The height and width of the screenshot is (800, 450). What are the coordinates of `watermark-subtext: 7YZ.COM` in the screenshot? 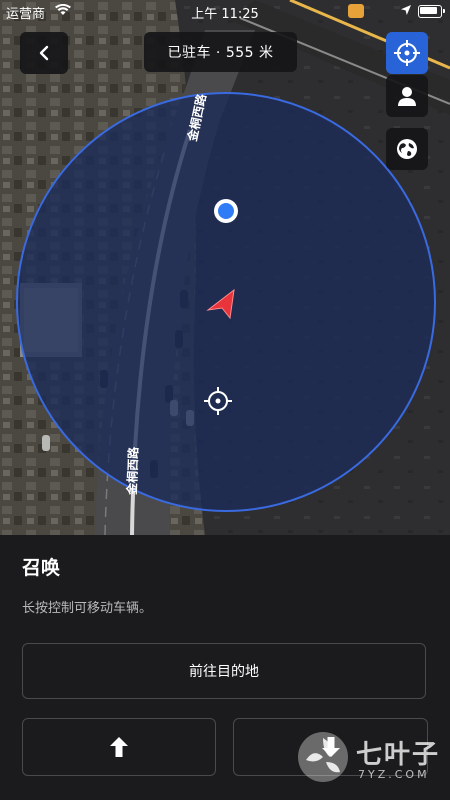 It's located at (394, 774).